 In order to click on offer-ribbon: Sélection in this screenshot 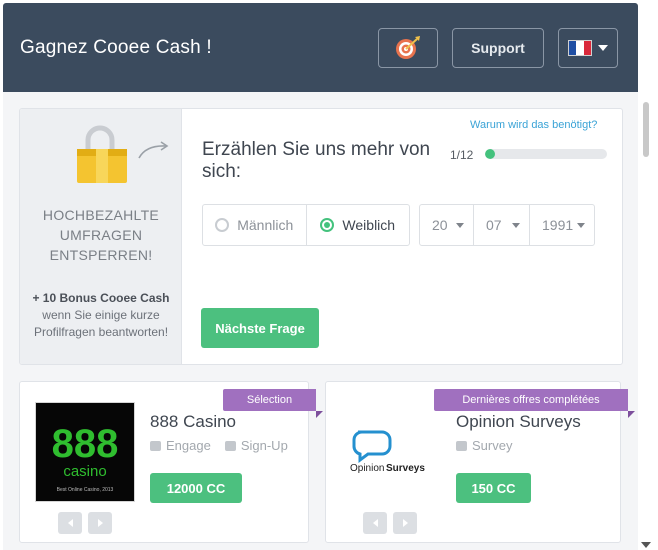, I will do `click(273, 403)`.